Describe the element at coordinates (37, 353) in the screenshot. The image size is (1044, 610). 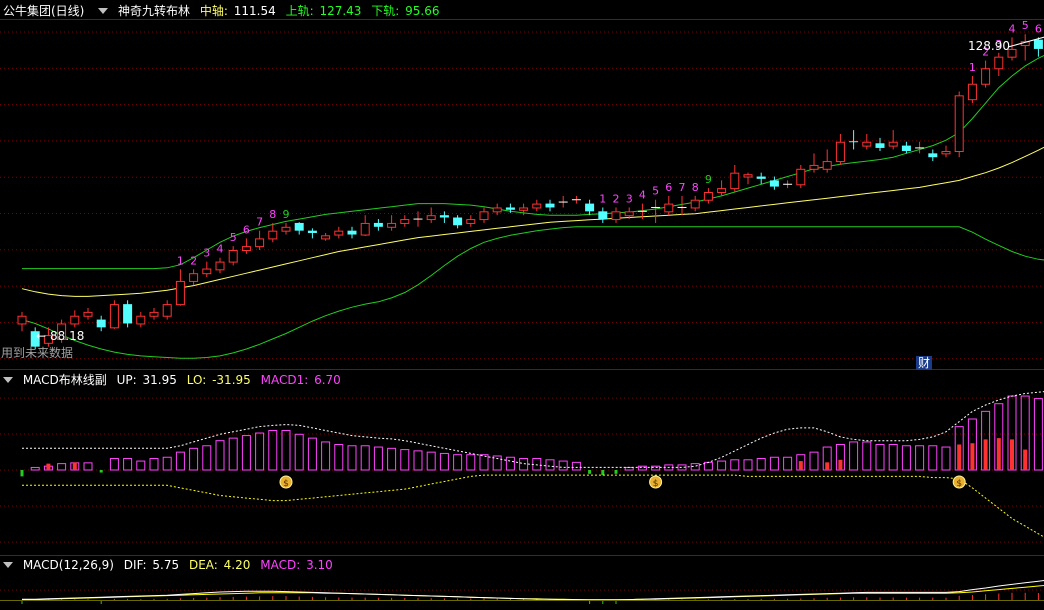
I see `future-data-note: 用到未来数据` at that location.